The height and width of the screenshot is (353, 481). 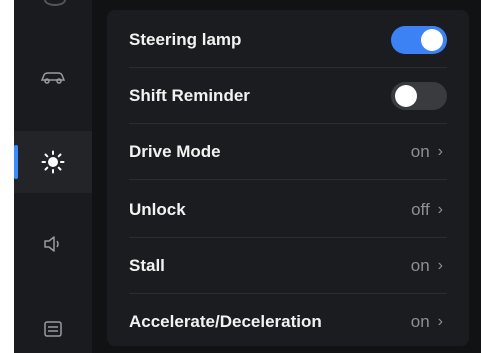 I want to click on sidebar-item-sound, so click(x=53, y=244).